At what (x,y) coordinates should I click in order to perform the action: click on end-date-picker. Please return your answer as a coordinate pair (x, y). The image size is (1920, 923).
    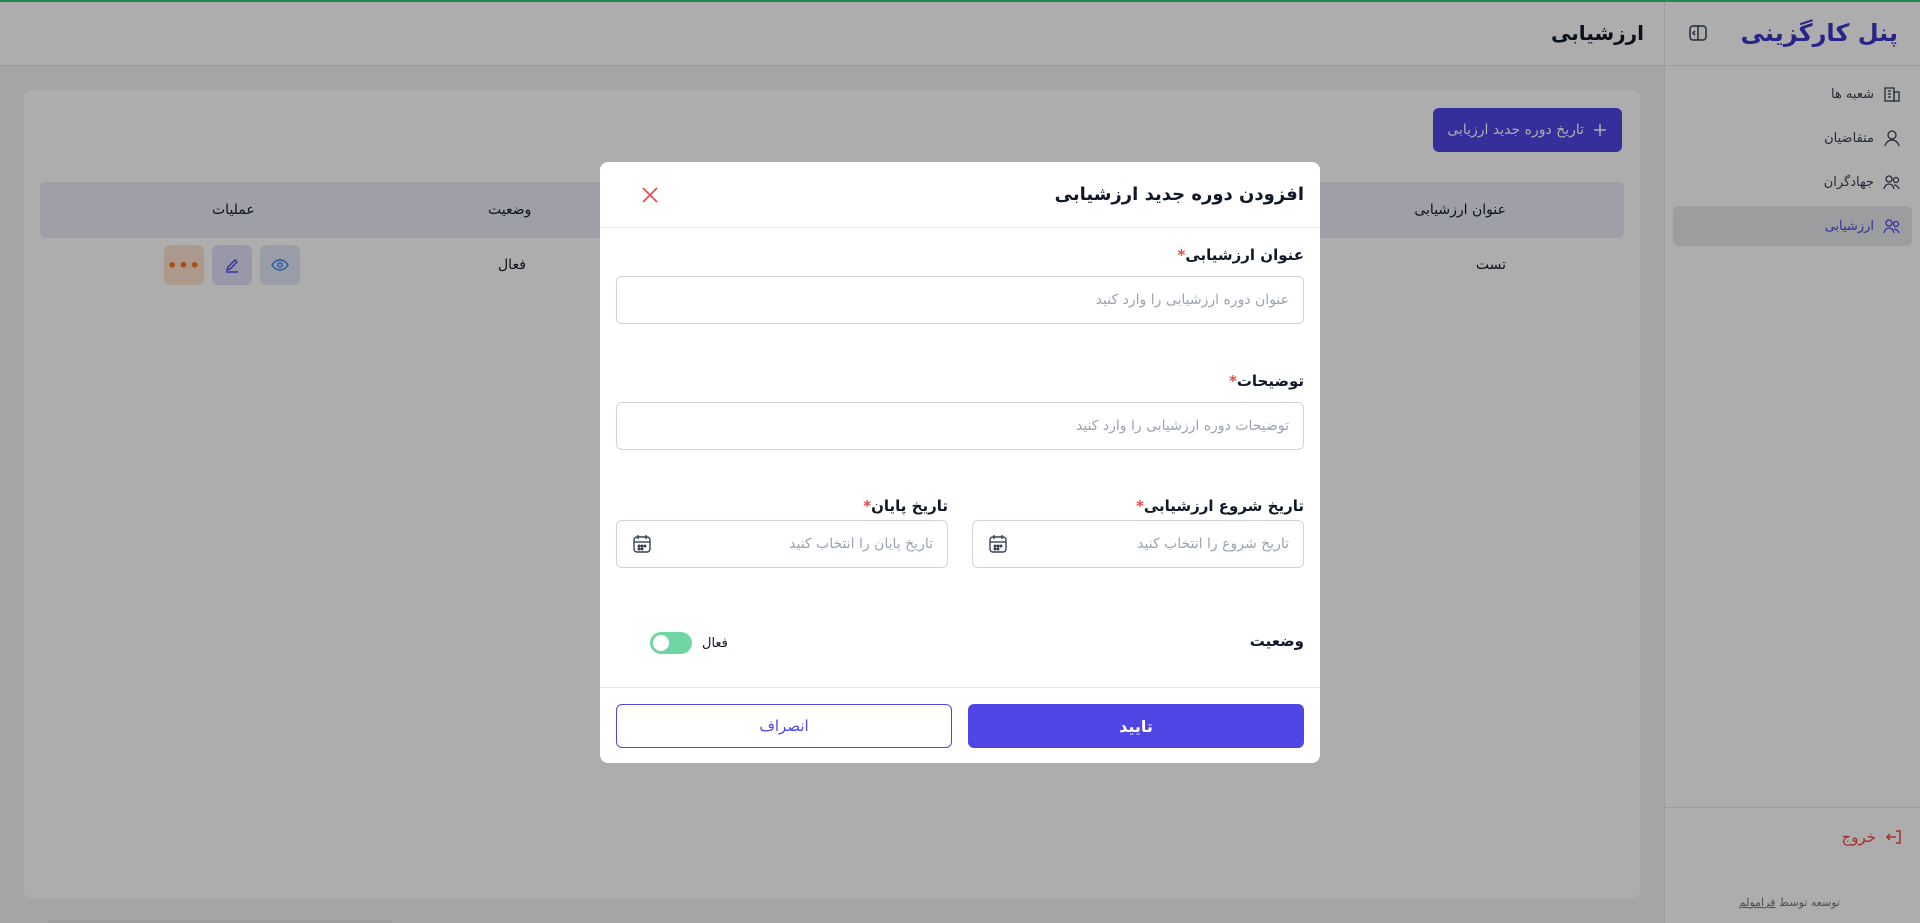
    Looking at the image, I should click on (782, 544).